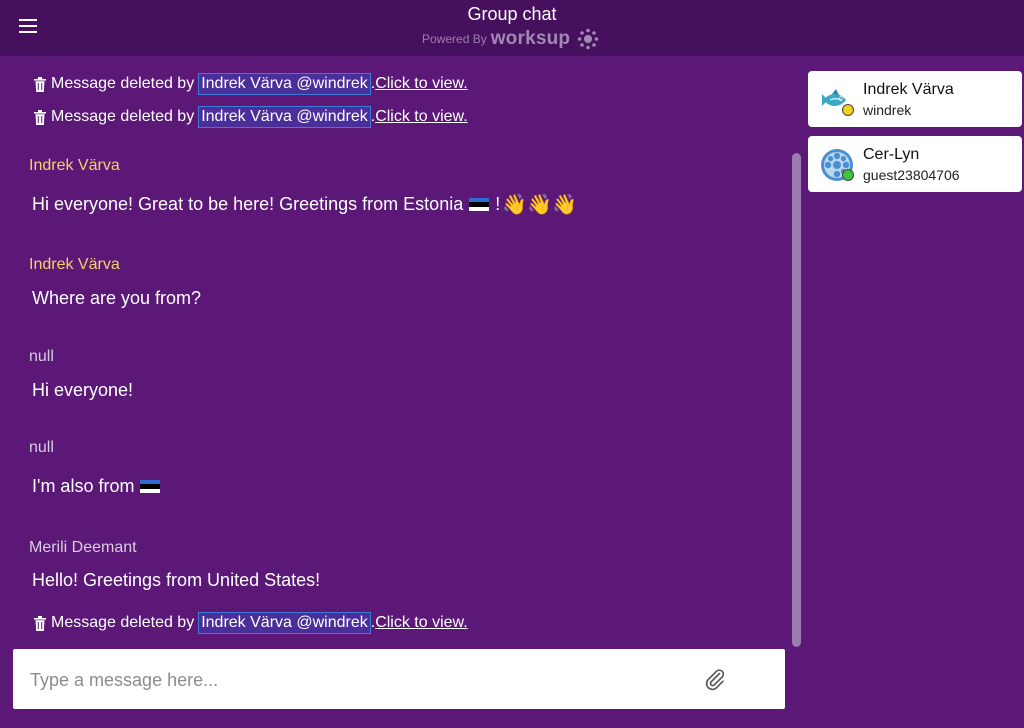 This screenshot has width=1024, height=728. What do you see at coordinates (83, 390) in the screenshot?
I see `message-text: Hi everyone!` at bounding box center [83, 390].